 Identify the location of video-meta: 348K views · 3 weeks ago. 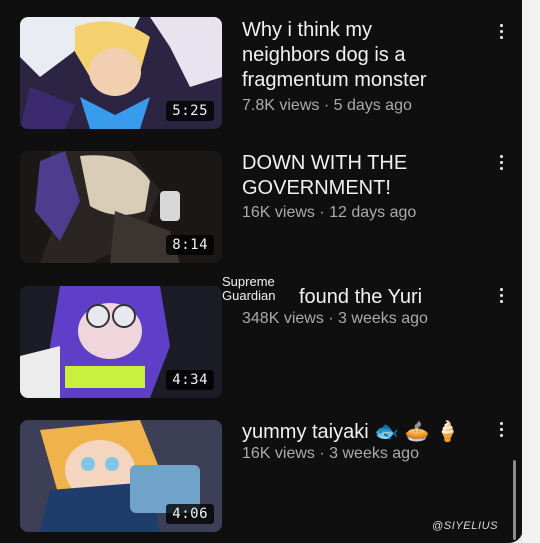
(335, 319).